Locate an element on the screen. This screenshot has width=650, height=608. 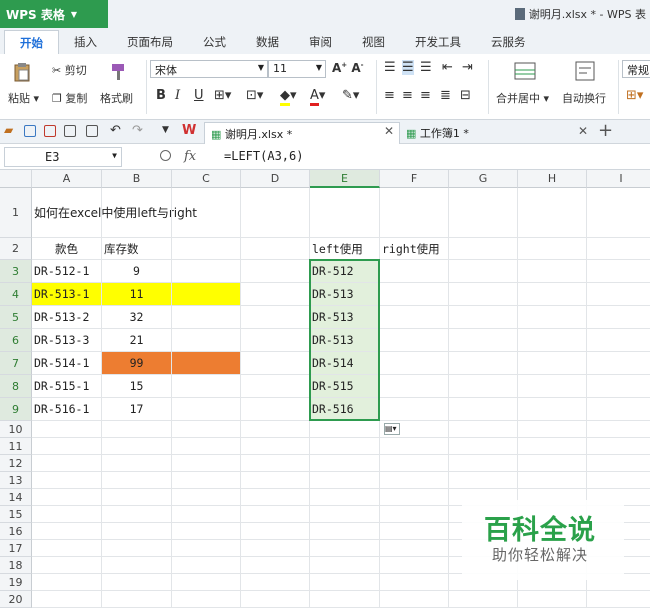
distributed-icon: ⊟ is located at coordinates (465, 95).